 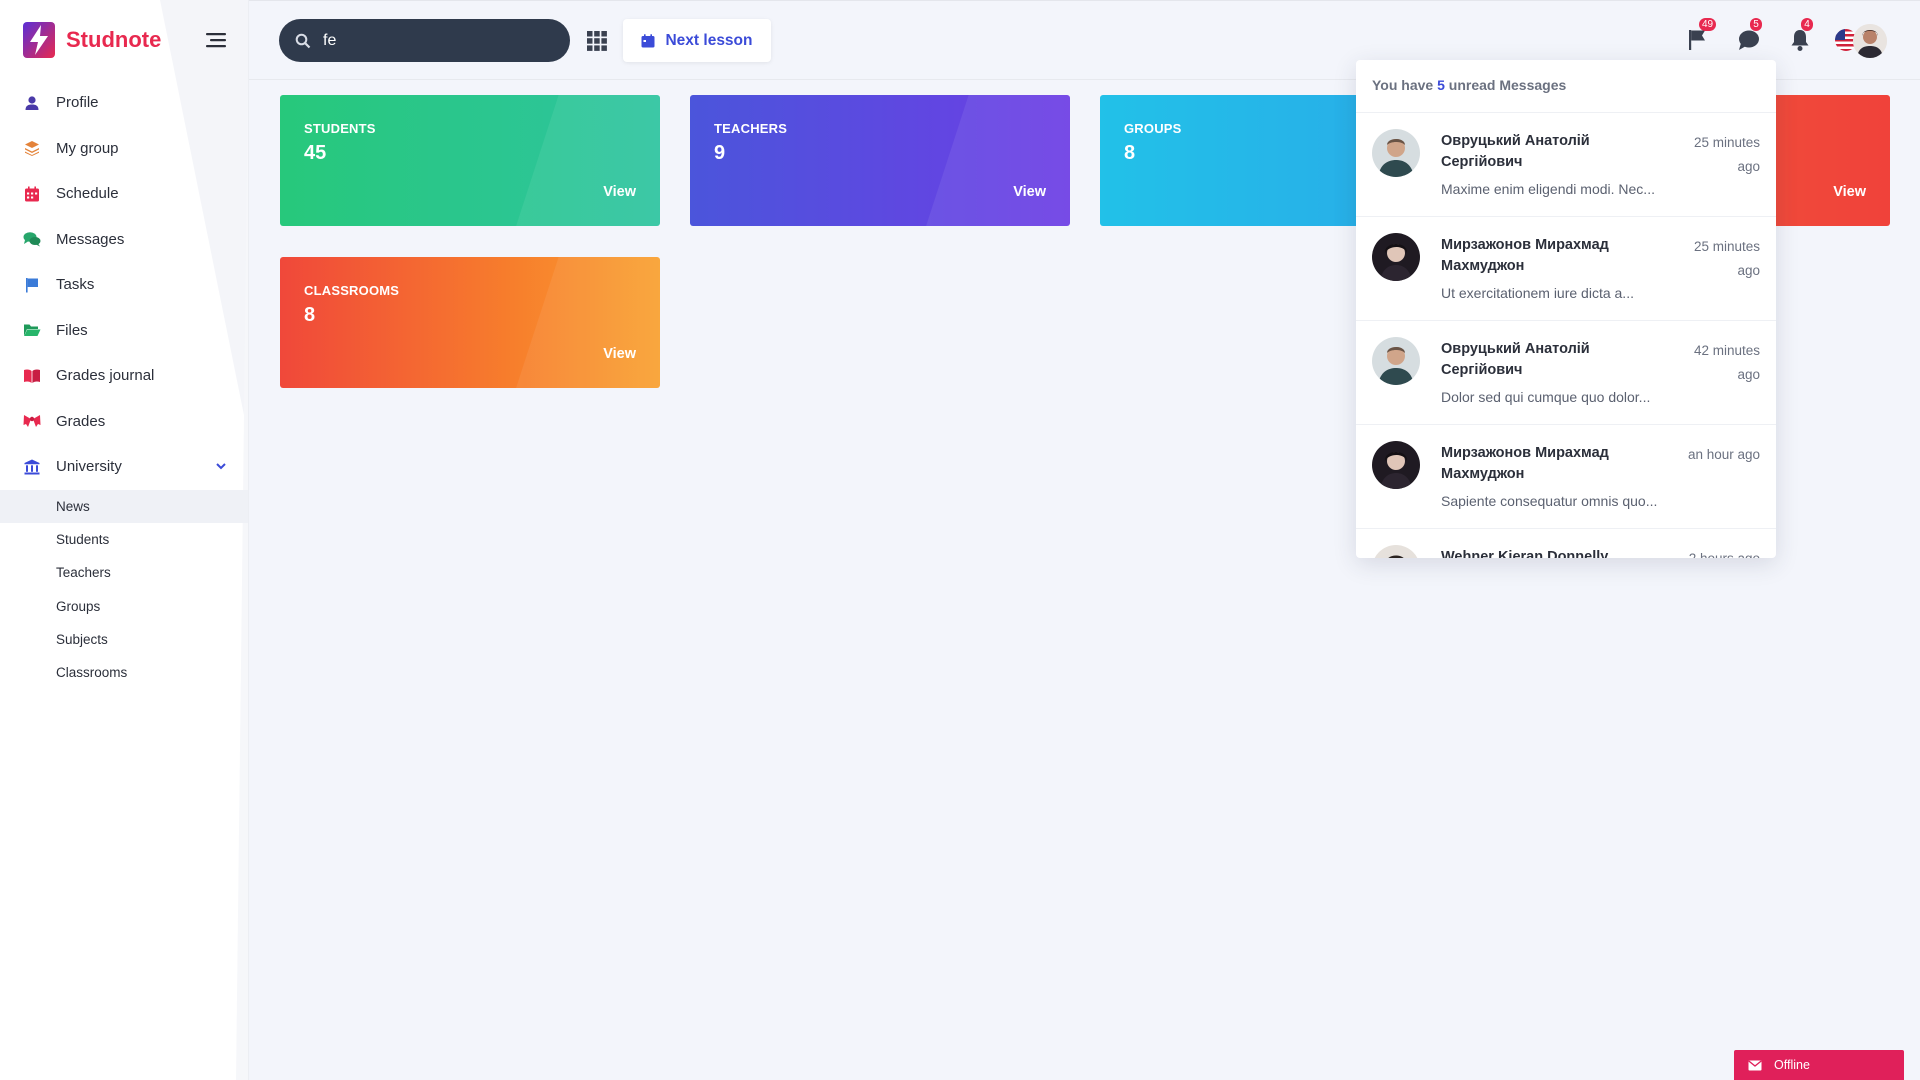 What do you see at coordinates (216, 40) in the screenshot?
I see `menu-toggle-icon` at bounding box center [216, 40].